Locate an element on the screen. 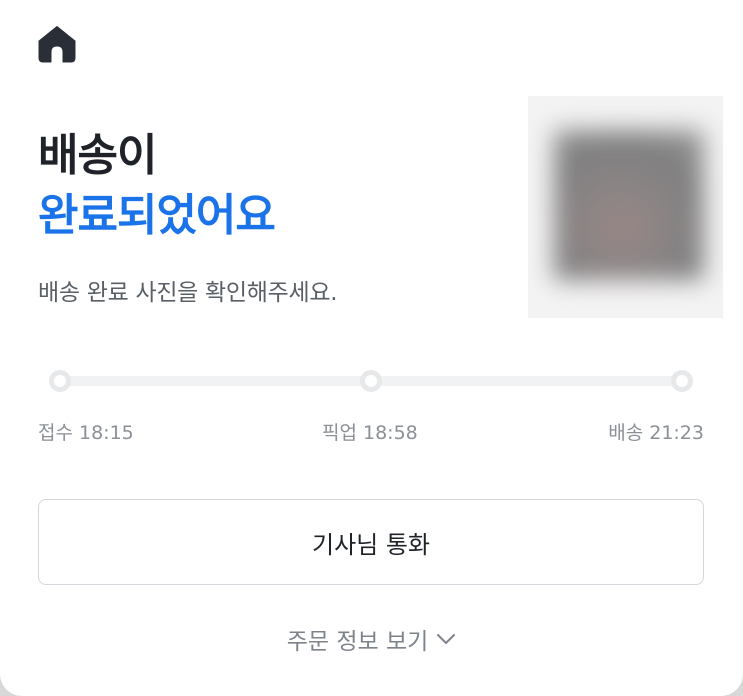  home-button is located at coordinates (57, 46).